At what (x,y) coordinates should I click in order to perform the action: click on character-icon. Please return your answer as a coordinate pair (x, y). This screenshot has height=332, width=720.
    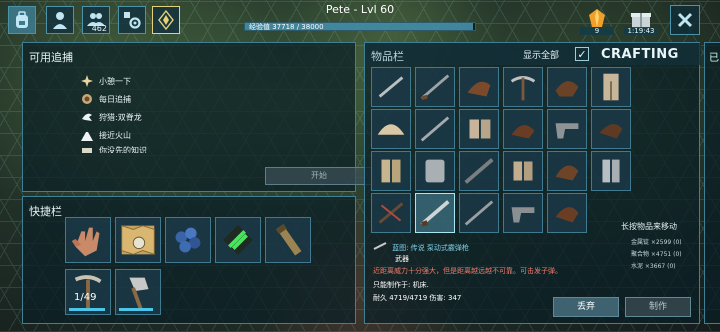
    Looking at the image, I should click on (60, 20).